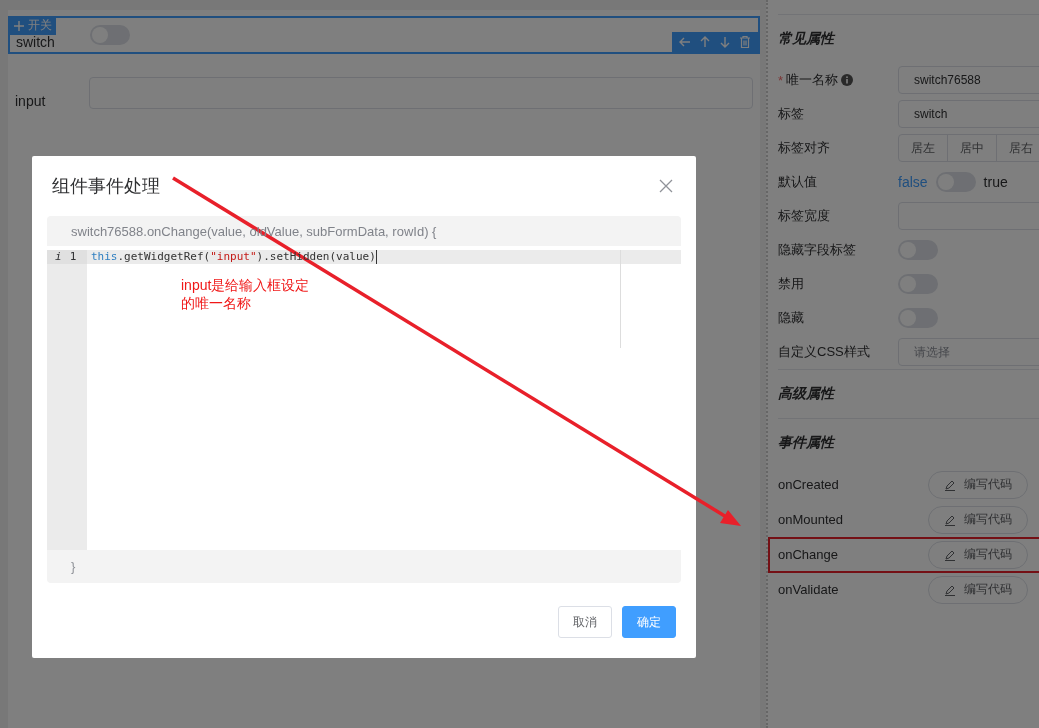  I want to click on trash-icon, so click(745, 42).